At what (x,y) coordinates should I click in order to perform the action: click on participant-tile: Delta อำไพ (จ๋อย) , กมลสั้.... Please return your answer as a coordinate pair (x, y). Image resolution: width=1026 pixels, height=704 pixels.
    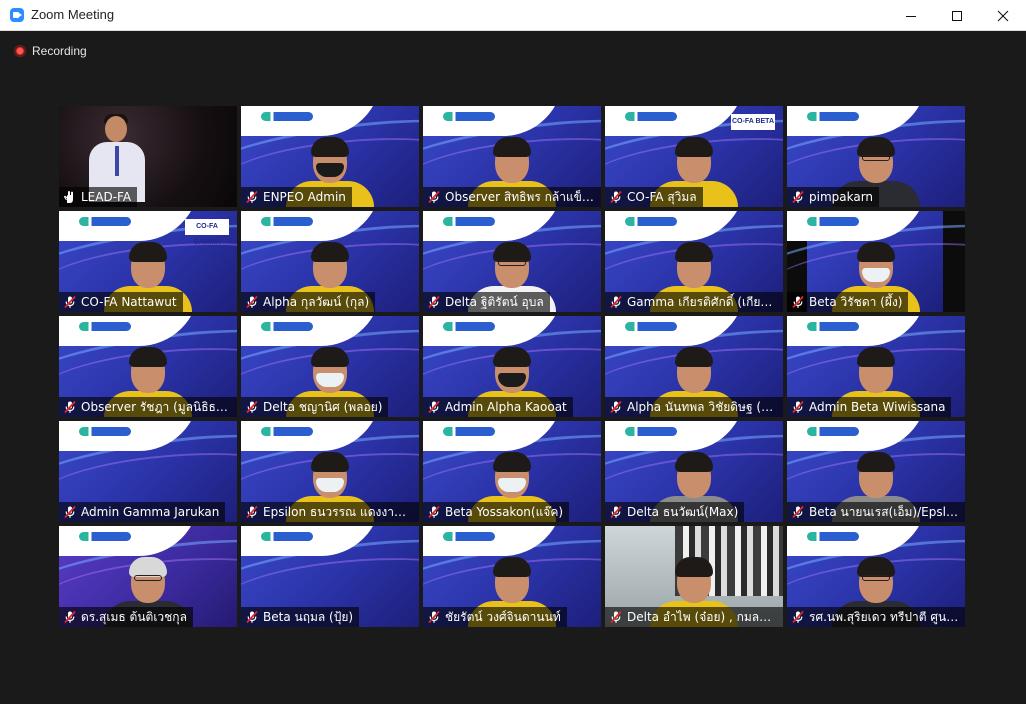
    Looking at the image, I should click on (694, 576).